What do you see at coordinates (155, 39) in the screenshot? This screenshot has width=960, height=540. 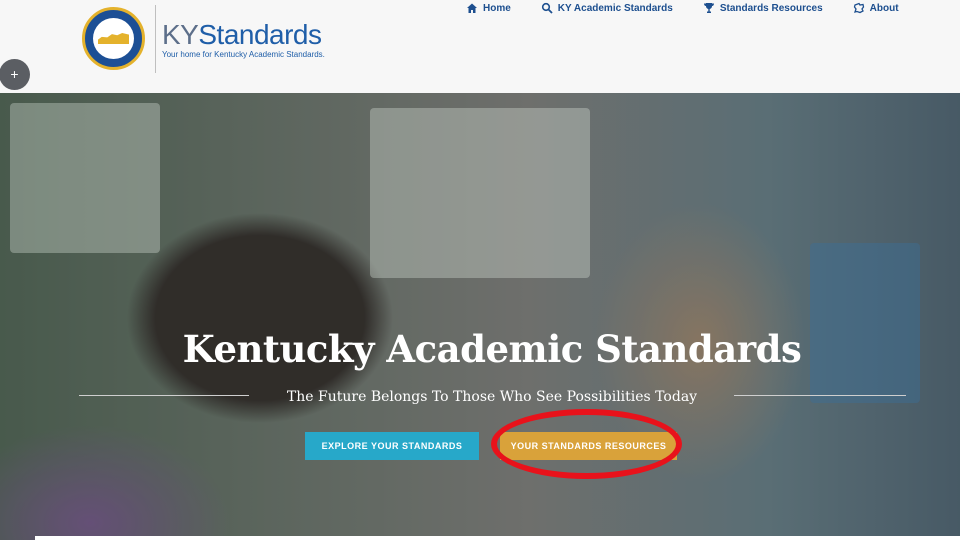 I see `logo-divider` at bounding box center [155, 39].